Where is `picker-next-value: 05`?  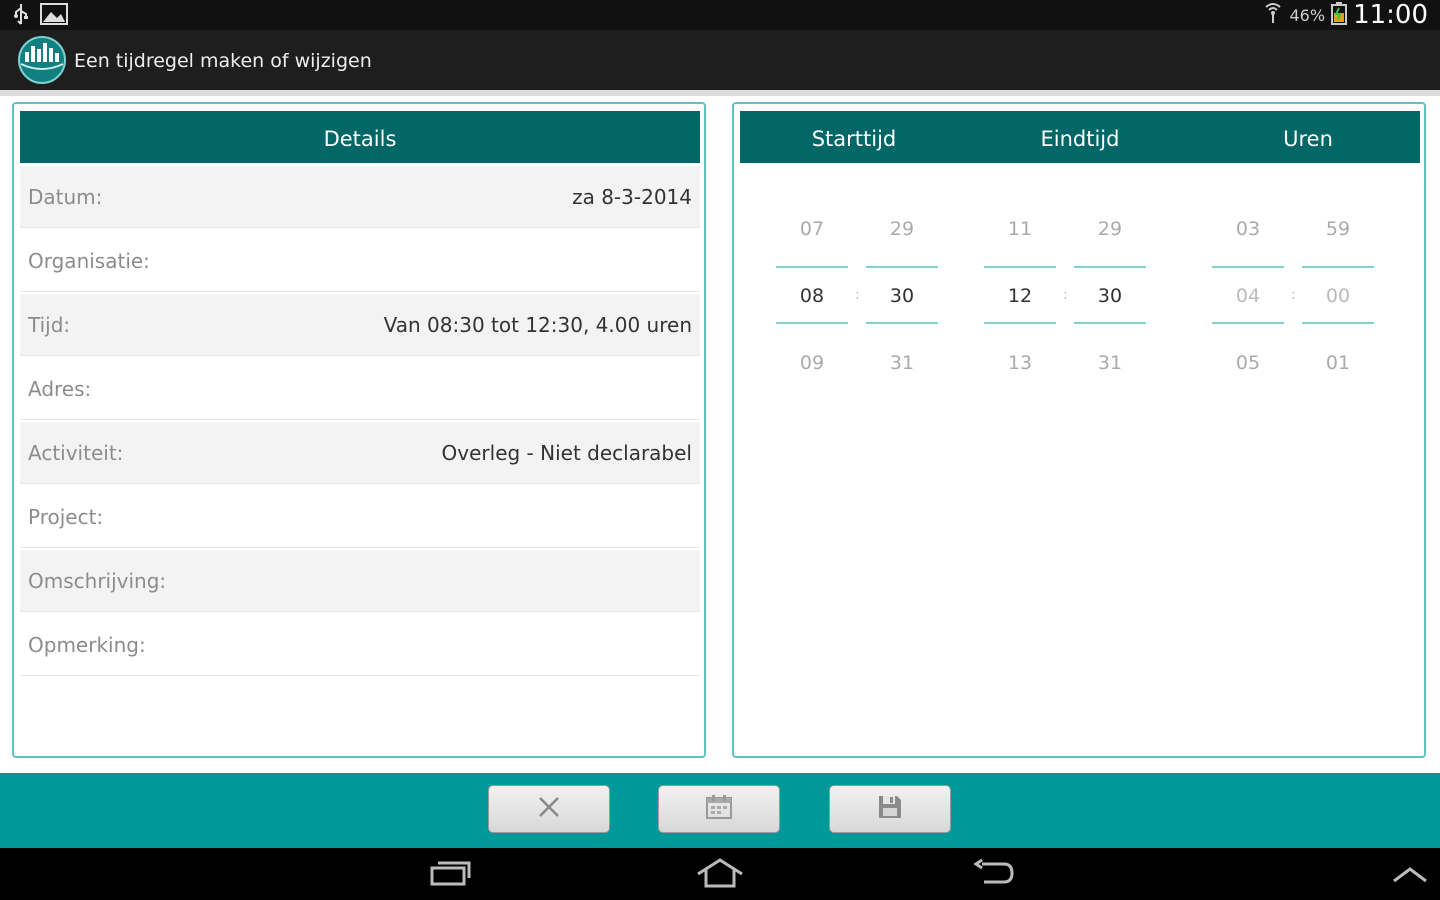 picker-next-value: 05 is located at coordinates (1248, 363).